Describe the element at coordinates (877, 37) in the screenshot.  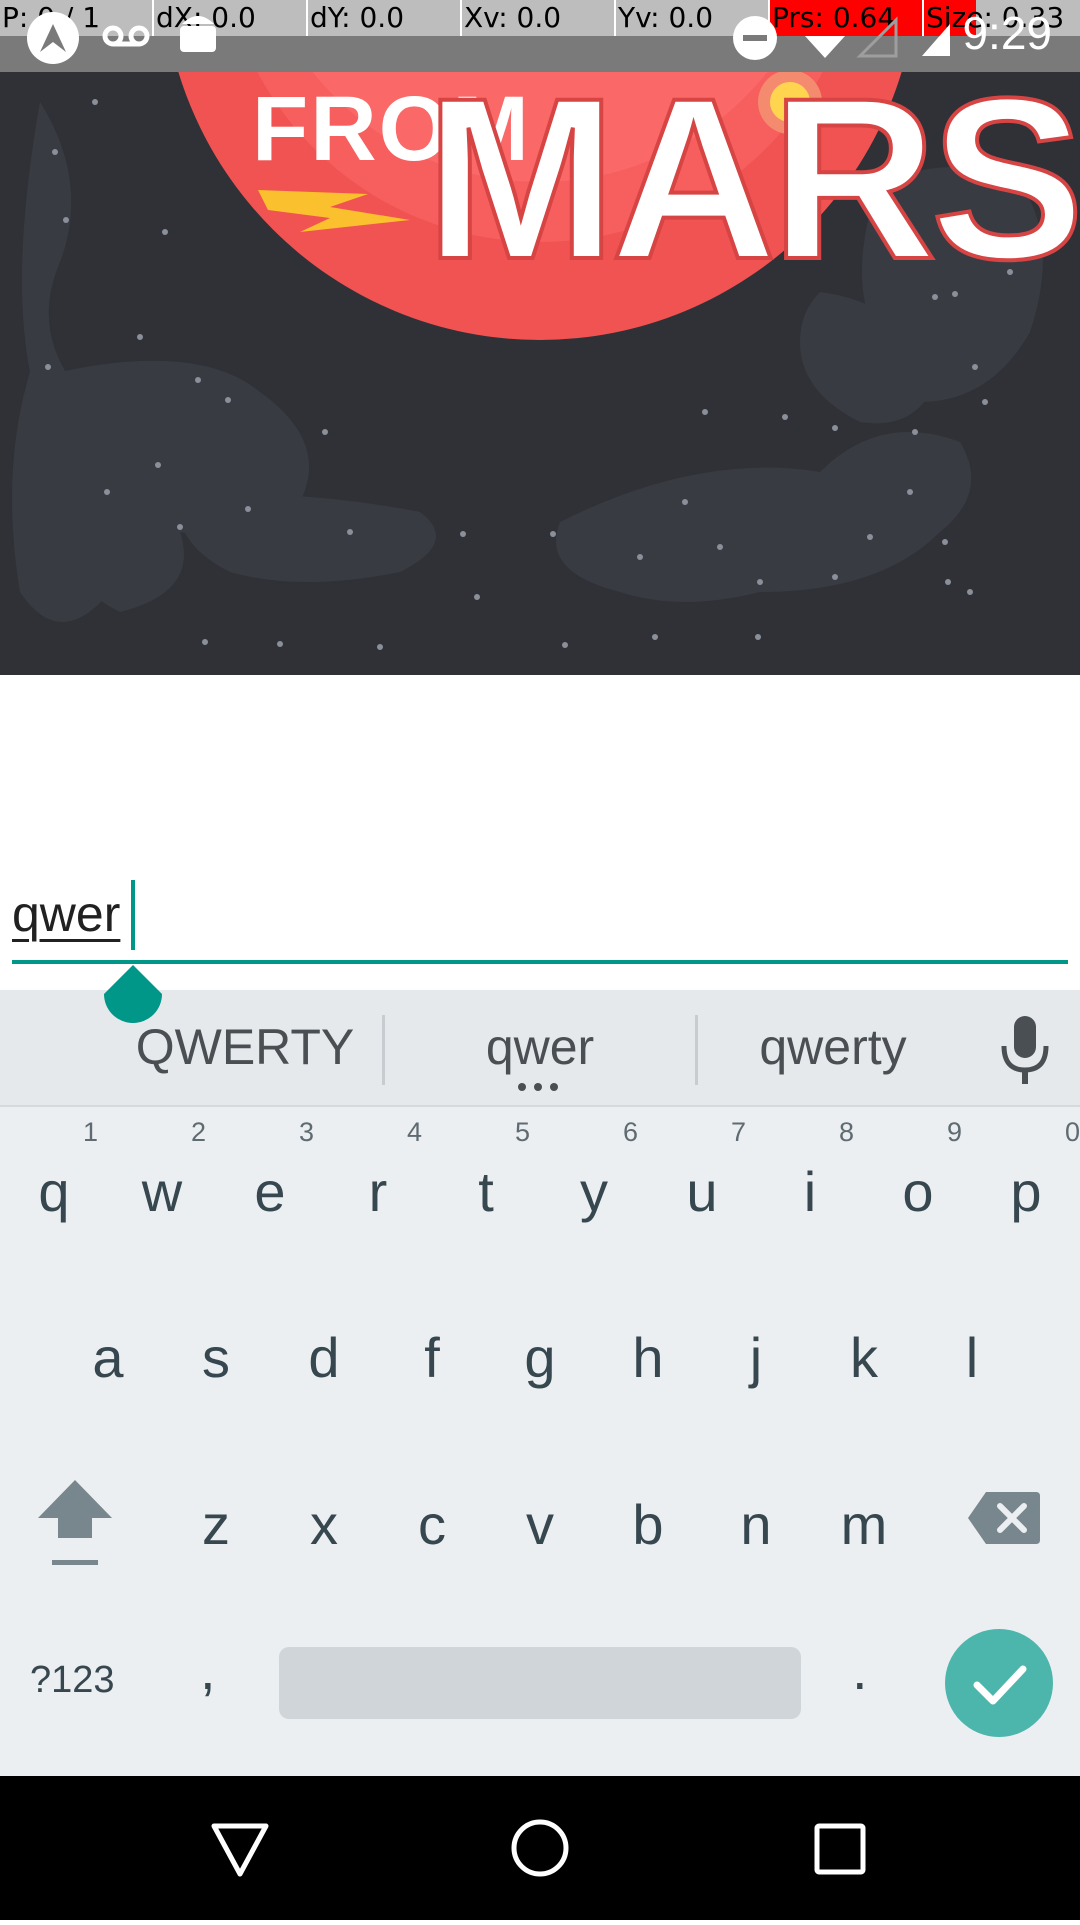
I see `no-signal-icon` at that location.